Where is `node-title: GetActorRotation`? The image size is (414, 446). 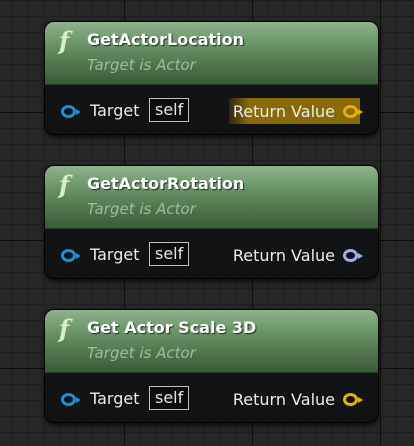
node-title: GetActorRotation is located at coordinates (166, 183).